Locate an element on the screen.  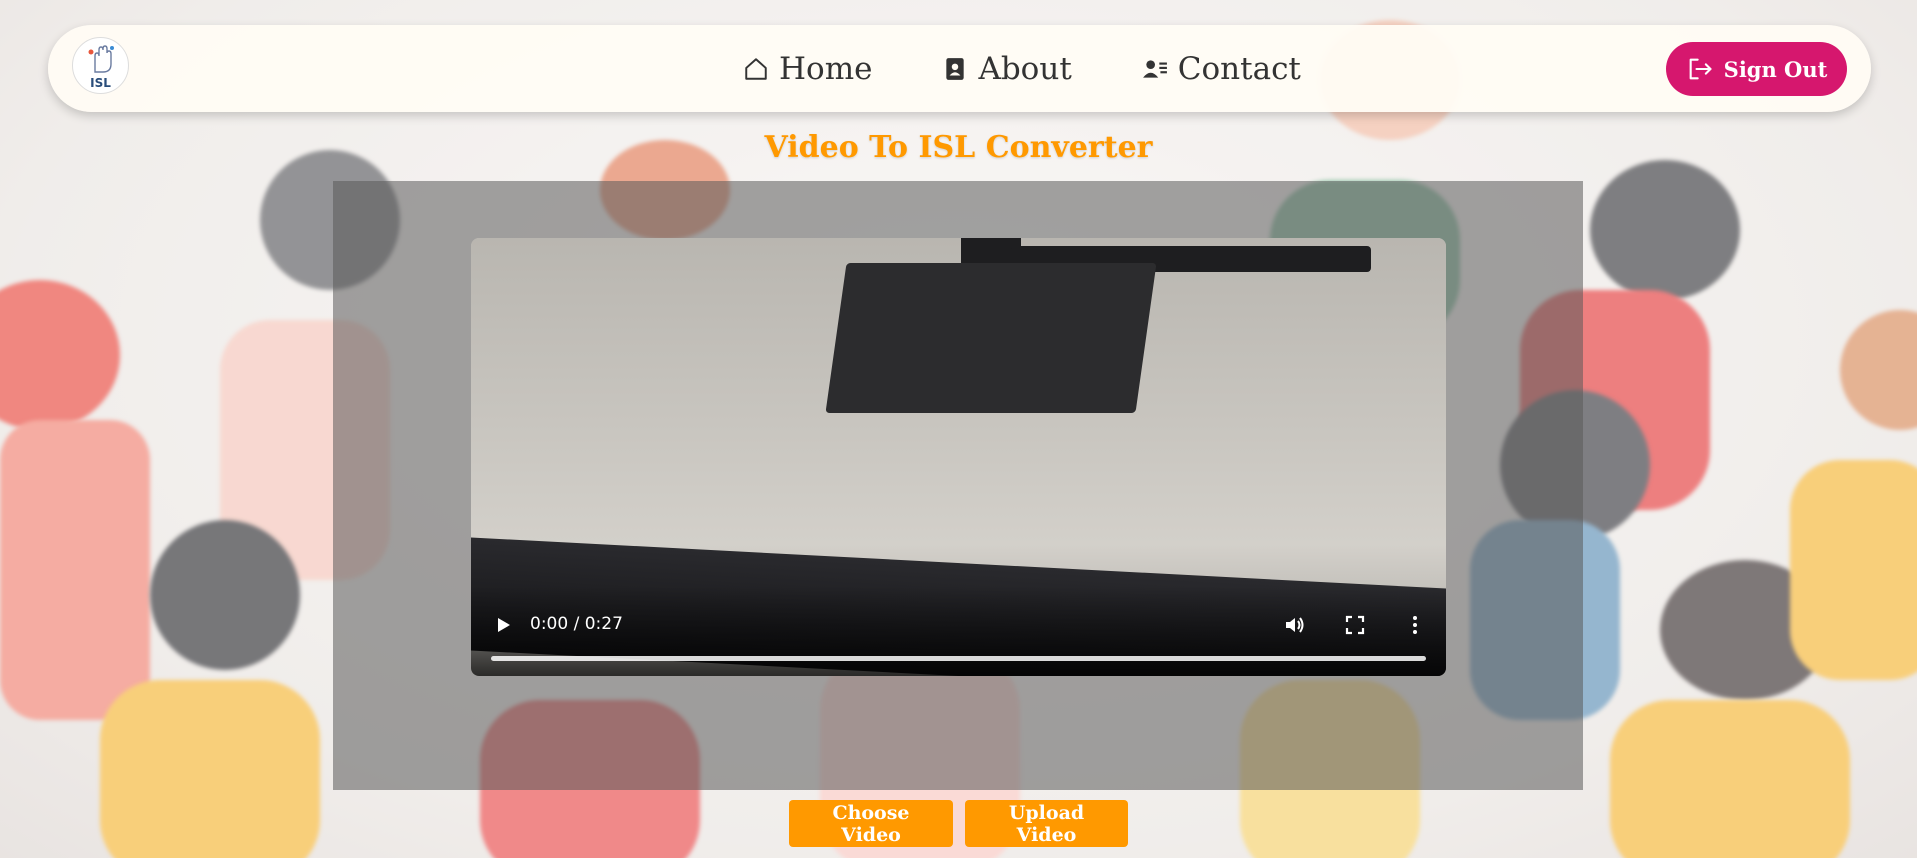
video-time: 0:00 / 0:27 is located at coordinates (576, 624).